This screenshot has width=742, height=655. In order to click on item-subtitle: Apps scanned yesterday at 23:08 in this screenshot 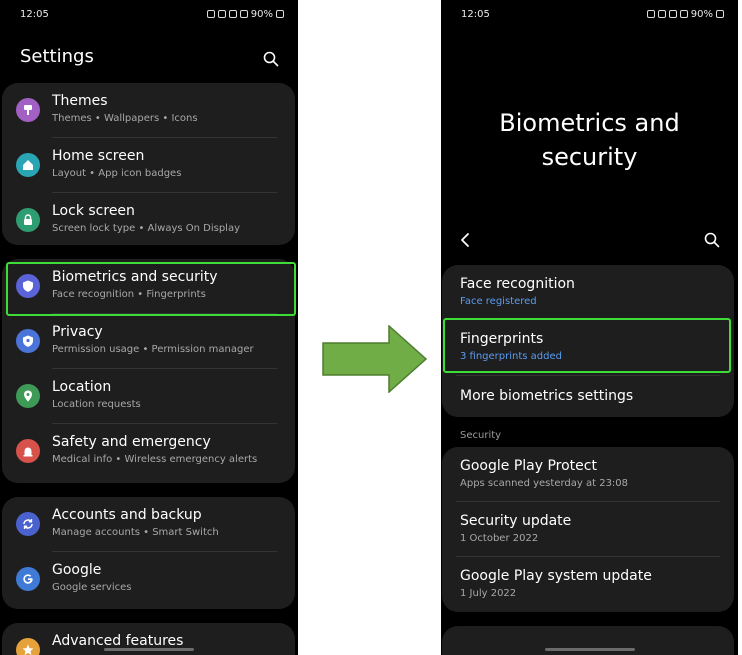, I will do `click(544, 483)`.